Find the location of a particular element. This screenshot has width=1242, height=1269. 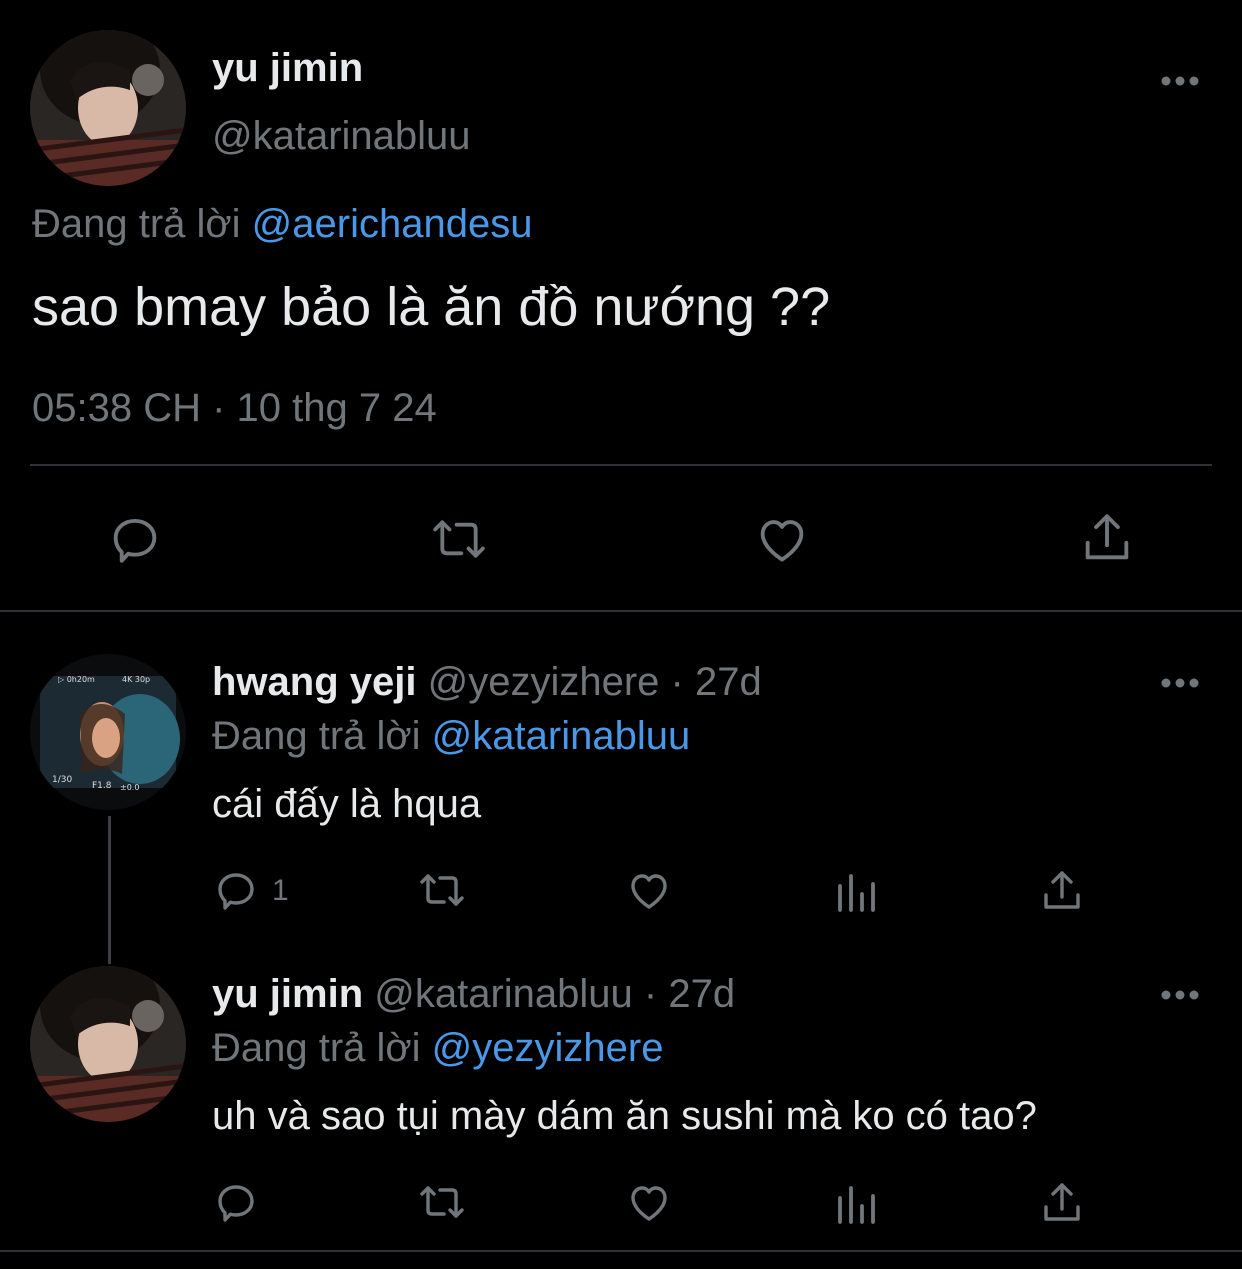

tweet-text: cái đấy là hqua is located at coordinates (347, 804).